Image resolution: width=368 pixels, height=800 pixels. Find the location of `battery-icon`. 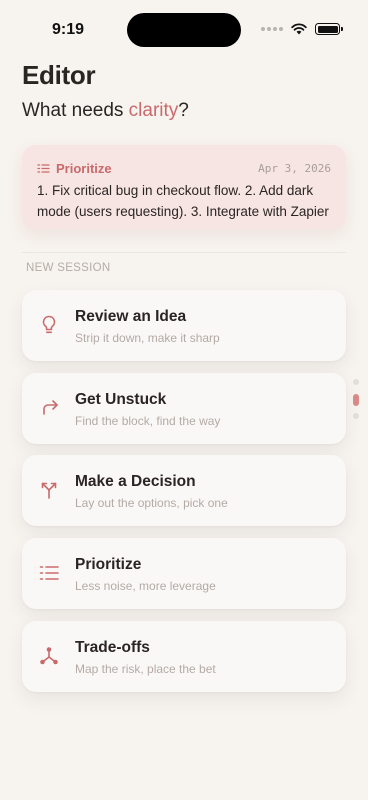

battery-icon is located at coordinates (329, 29).